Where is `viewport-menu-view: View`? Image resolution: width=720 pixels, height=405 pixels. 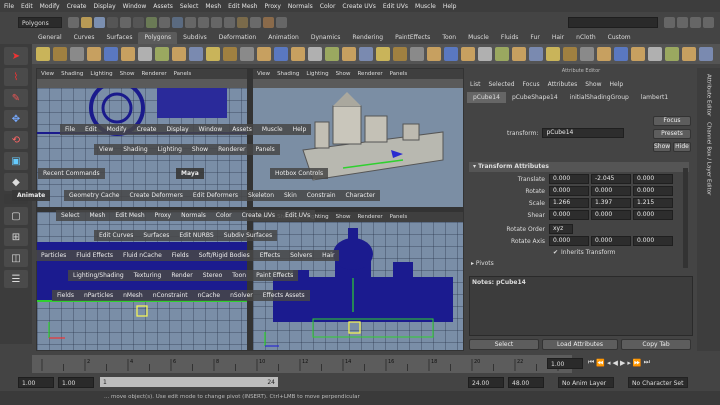 viewport-menu-view: View is located at coordinates (263, 74).